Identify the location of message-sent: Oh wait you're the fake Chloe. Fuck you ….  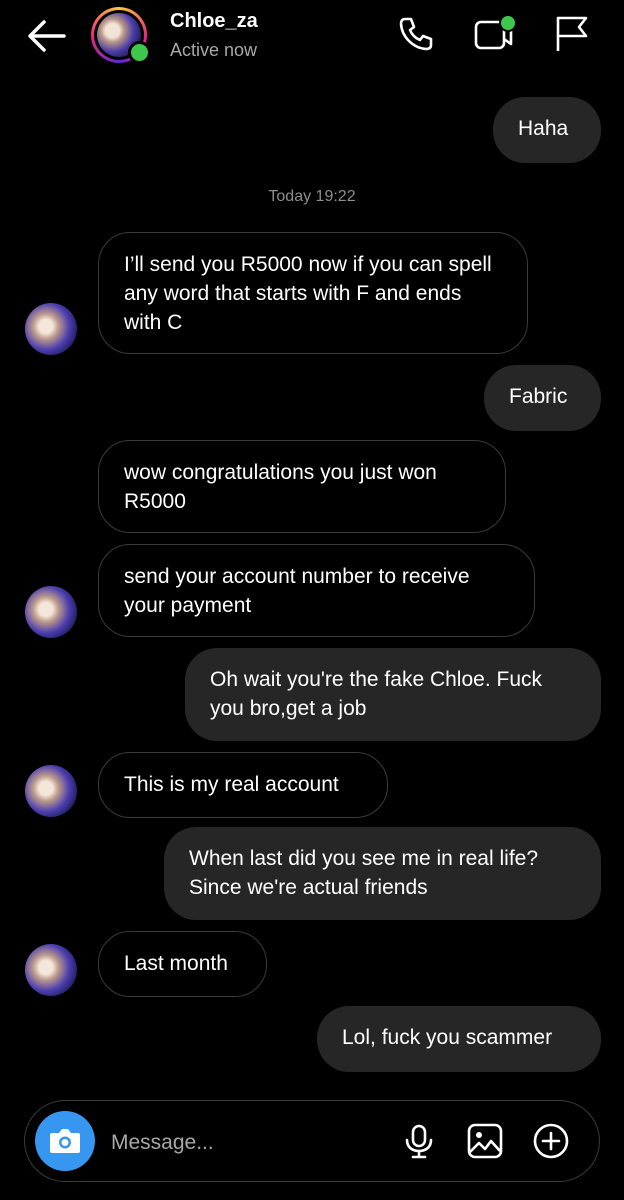
(393, 694).